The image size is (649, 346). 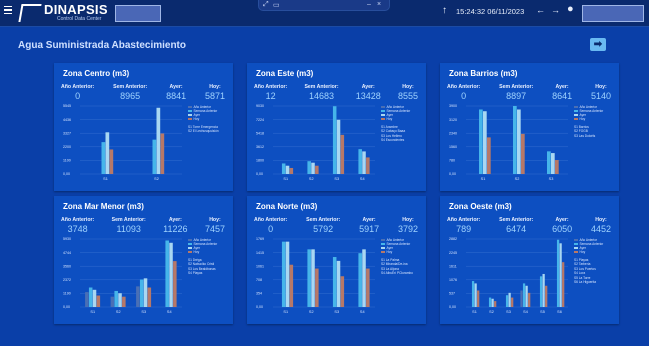 What do you see at coordinates (321, 96) in the screenshot?
I see `stat-value: 14683` at bounding box center [321, 96].